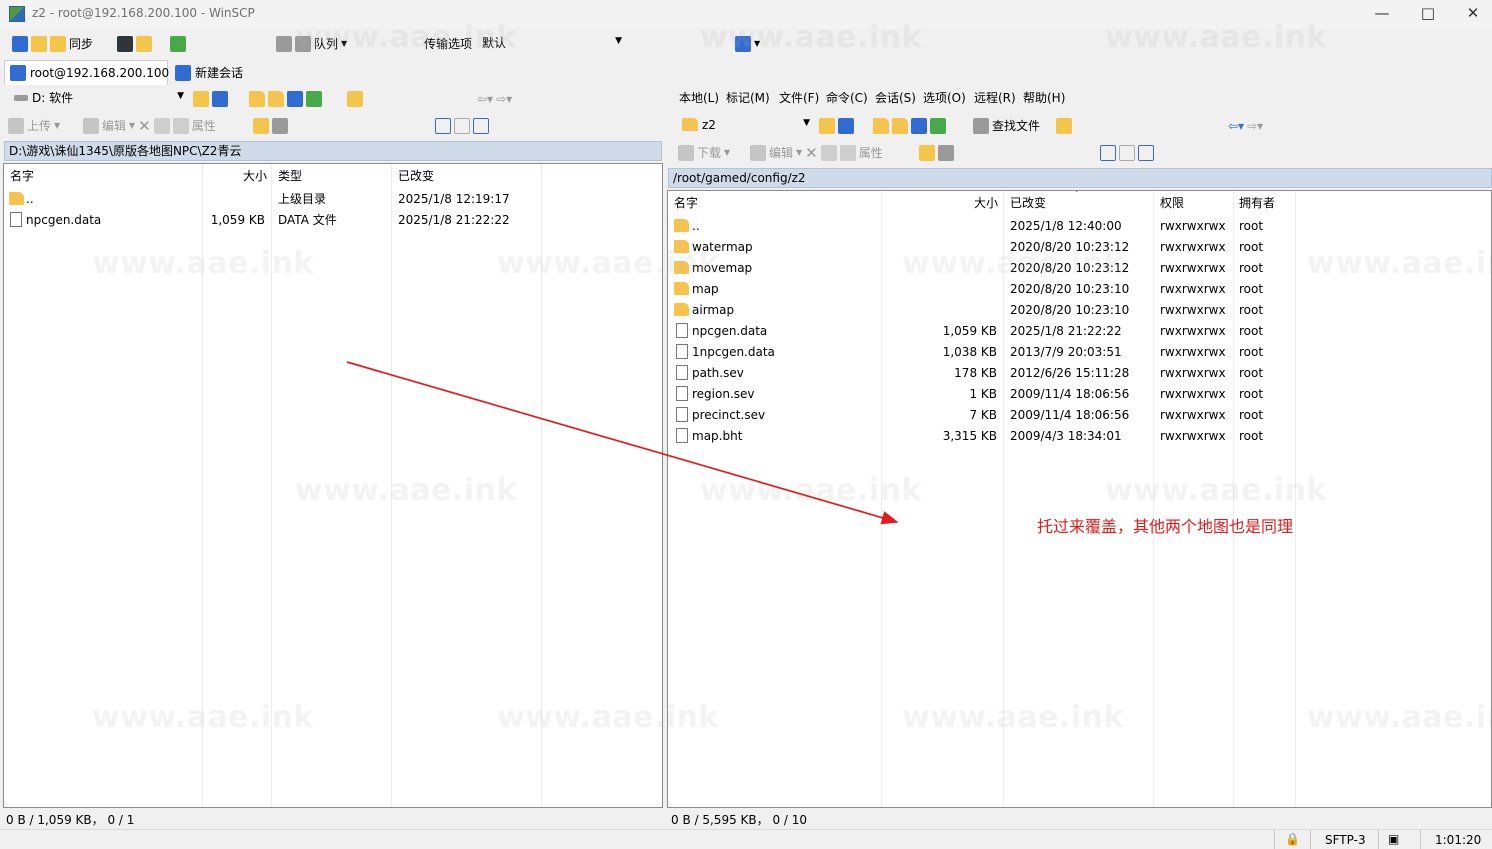 The width and height of the screenshot is (1492, 849). I want to click on close-button: ✕, so click(1471, 14).